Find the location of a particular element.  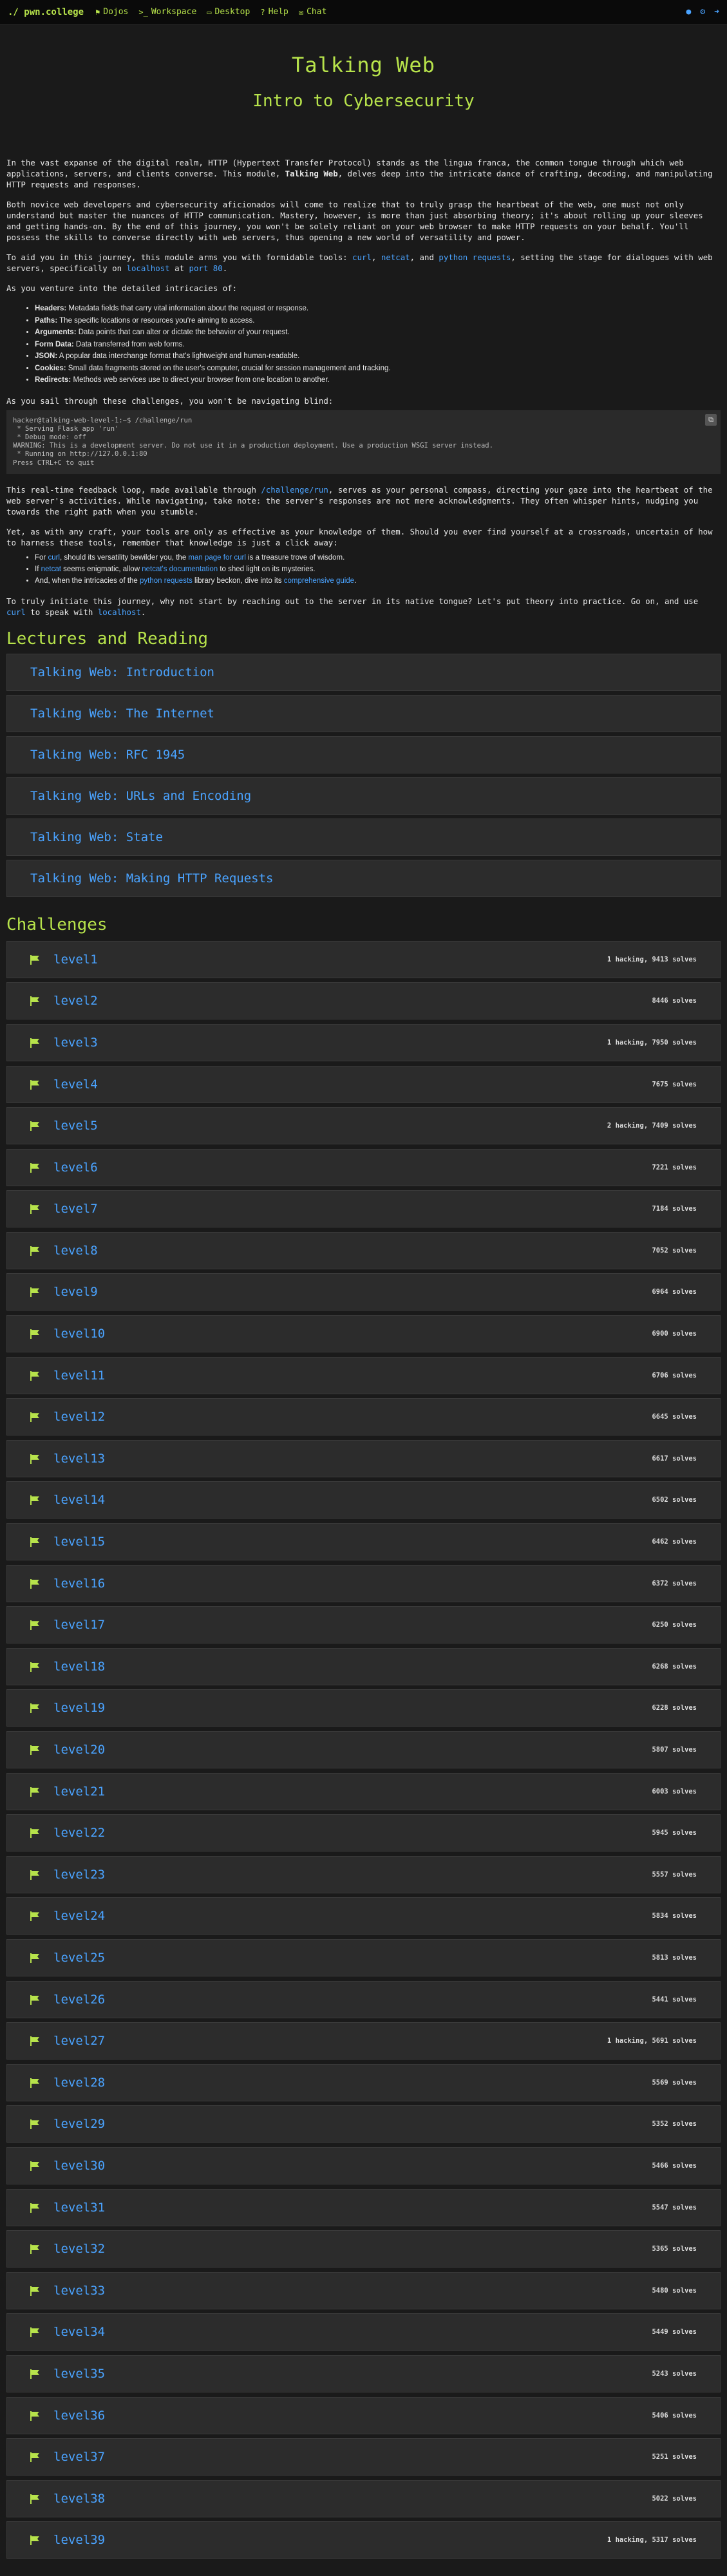

challenge-solves: 5557 solves is located at coordinates (674, 1874).